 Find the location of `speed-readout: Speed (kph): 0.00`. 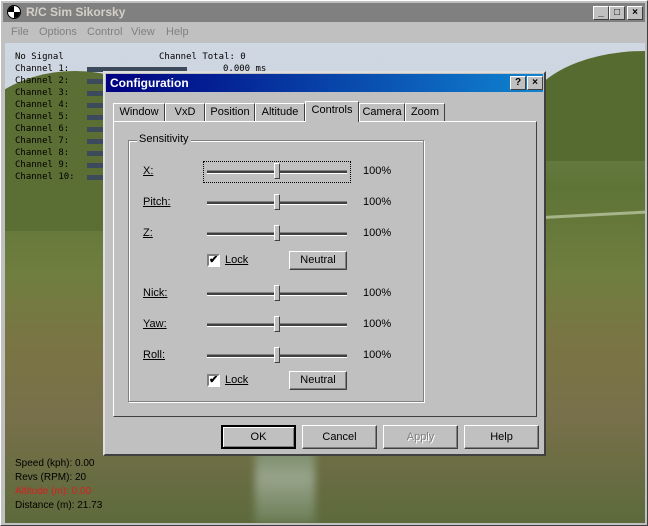

speed-readout: Speed (kph): 0.00 is located at coordinates (55, 463).